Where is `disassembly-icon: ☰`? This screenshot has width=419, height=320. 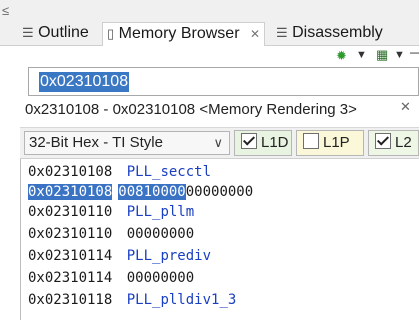 disassembly-icon: ☰ is located at coordinates (282, 32).